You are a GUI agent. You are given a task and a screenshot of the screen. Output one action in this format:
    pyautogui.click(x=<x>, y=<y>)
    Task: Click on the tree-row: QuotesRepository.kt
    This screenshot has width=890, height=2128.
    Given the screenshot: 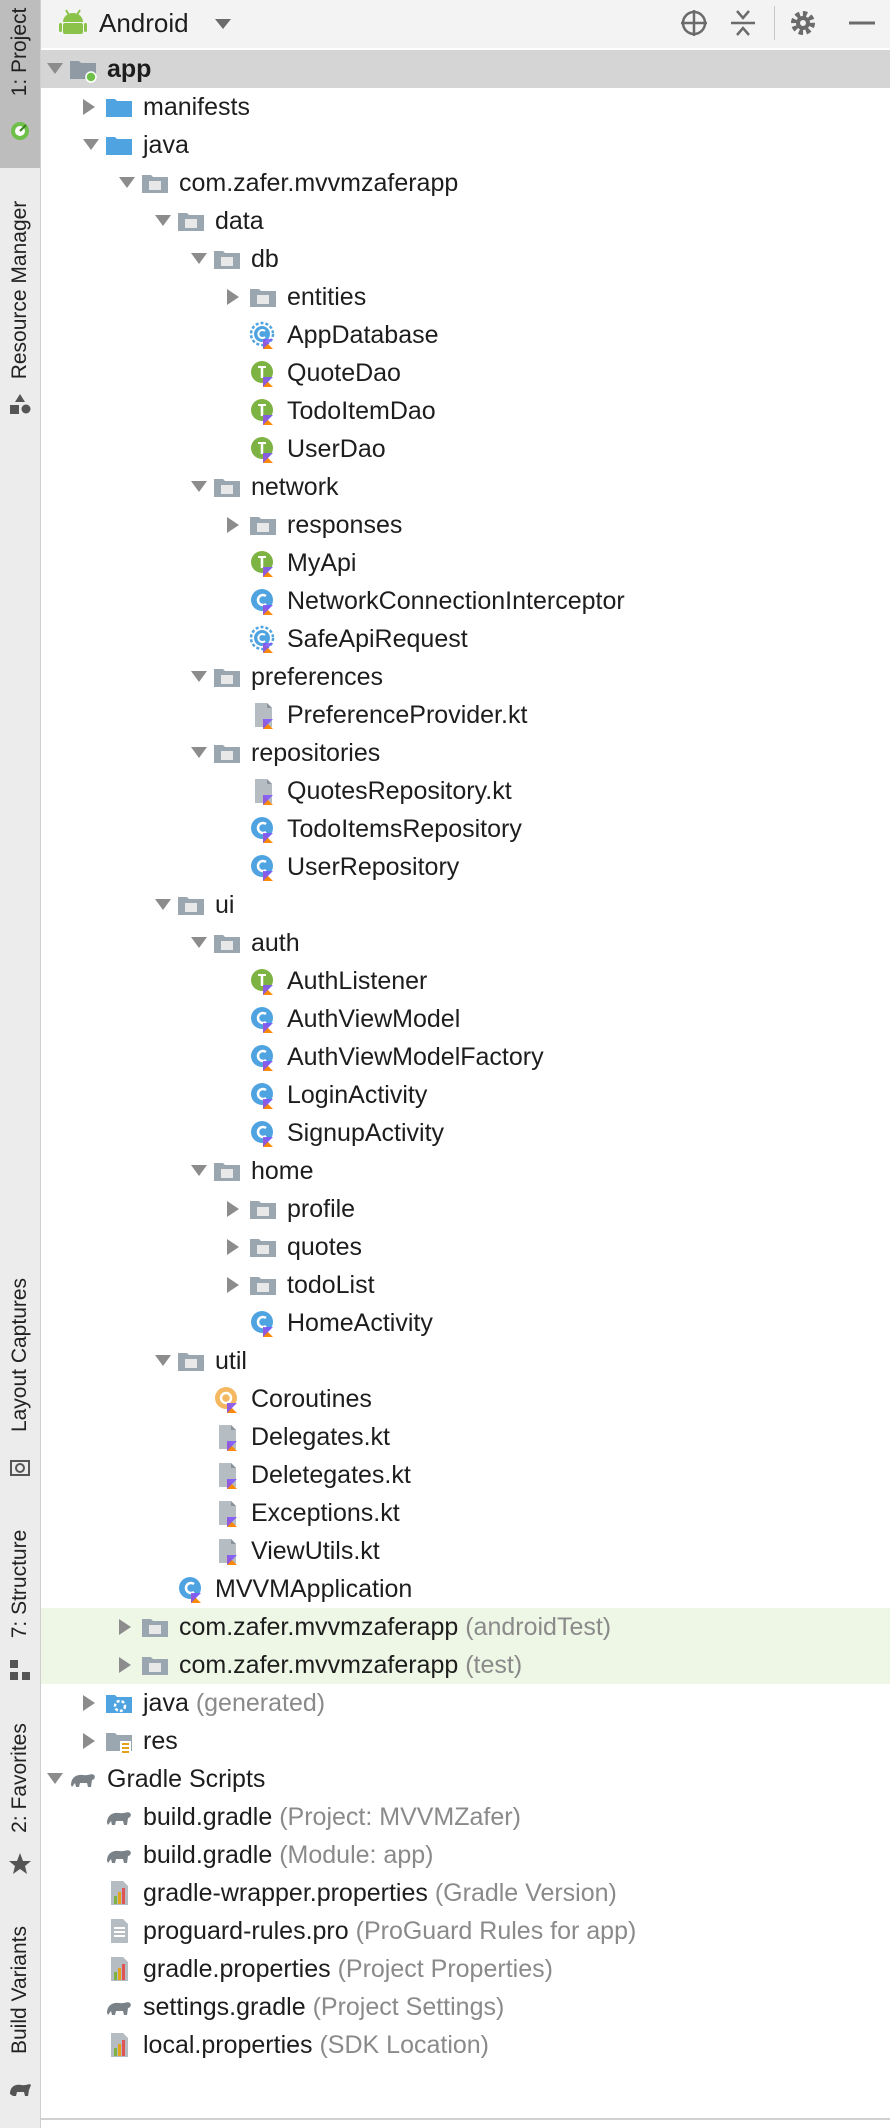 What is the action you would take?
    pyautogui.click(x=465, y=791)
    